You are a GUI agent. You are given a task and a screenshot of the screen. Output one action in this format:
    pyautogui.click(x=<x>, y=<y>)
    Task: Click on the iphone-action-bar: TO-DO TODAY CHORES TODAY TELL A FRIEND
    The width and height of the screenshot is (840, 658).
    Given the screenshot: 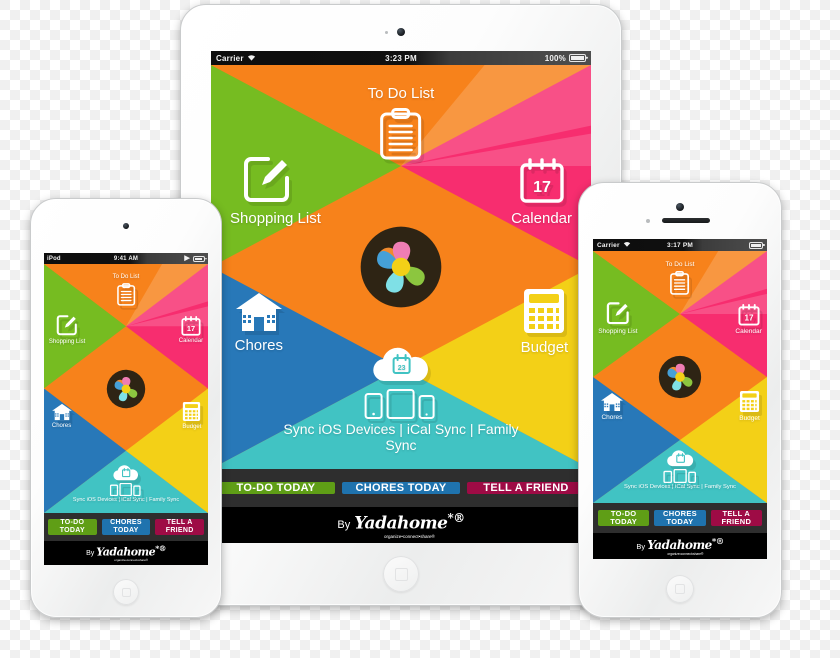 What is the action you would take?
    pyautogui.click(x=680, y=518)
    